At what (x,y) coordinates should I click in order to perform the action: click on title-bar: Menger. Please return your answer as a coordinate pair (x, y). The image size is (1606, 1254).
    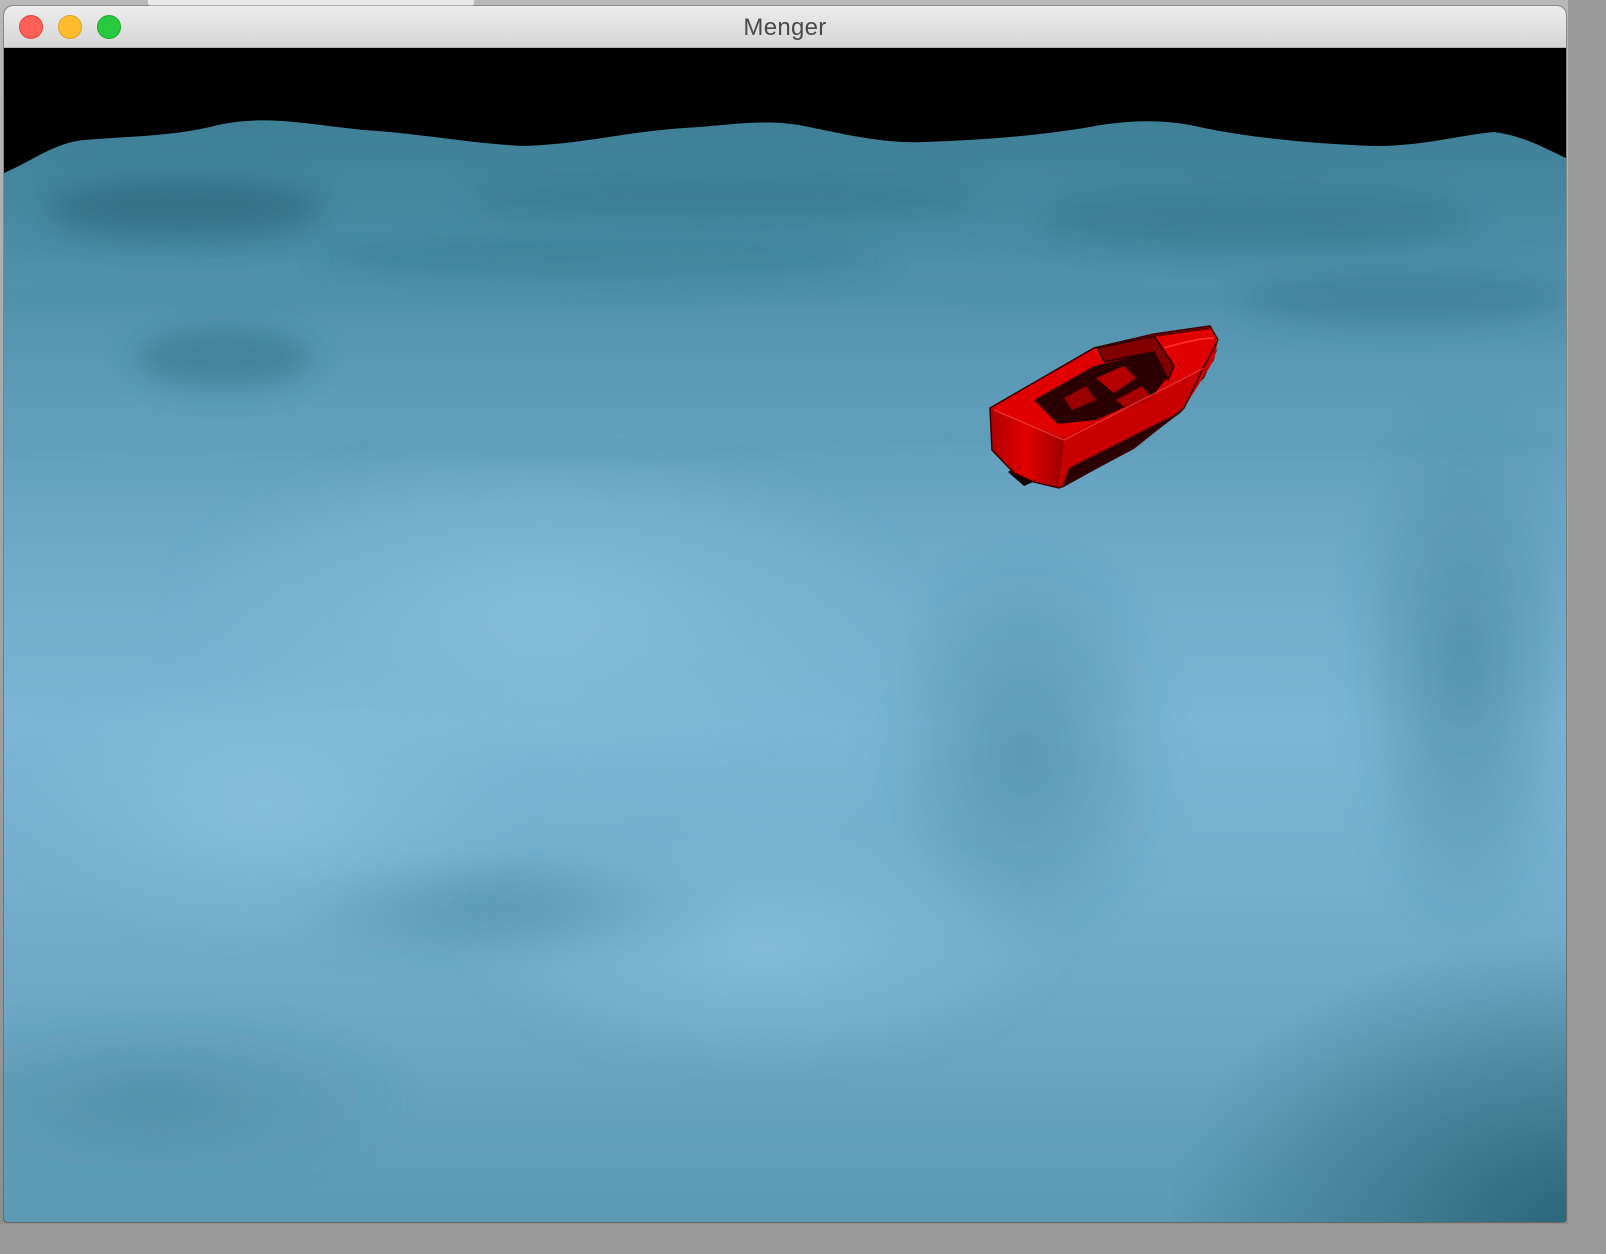
    Looking at the image, I should click on (785, 27).